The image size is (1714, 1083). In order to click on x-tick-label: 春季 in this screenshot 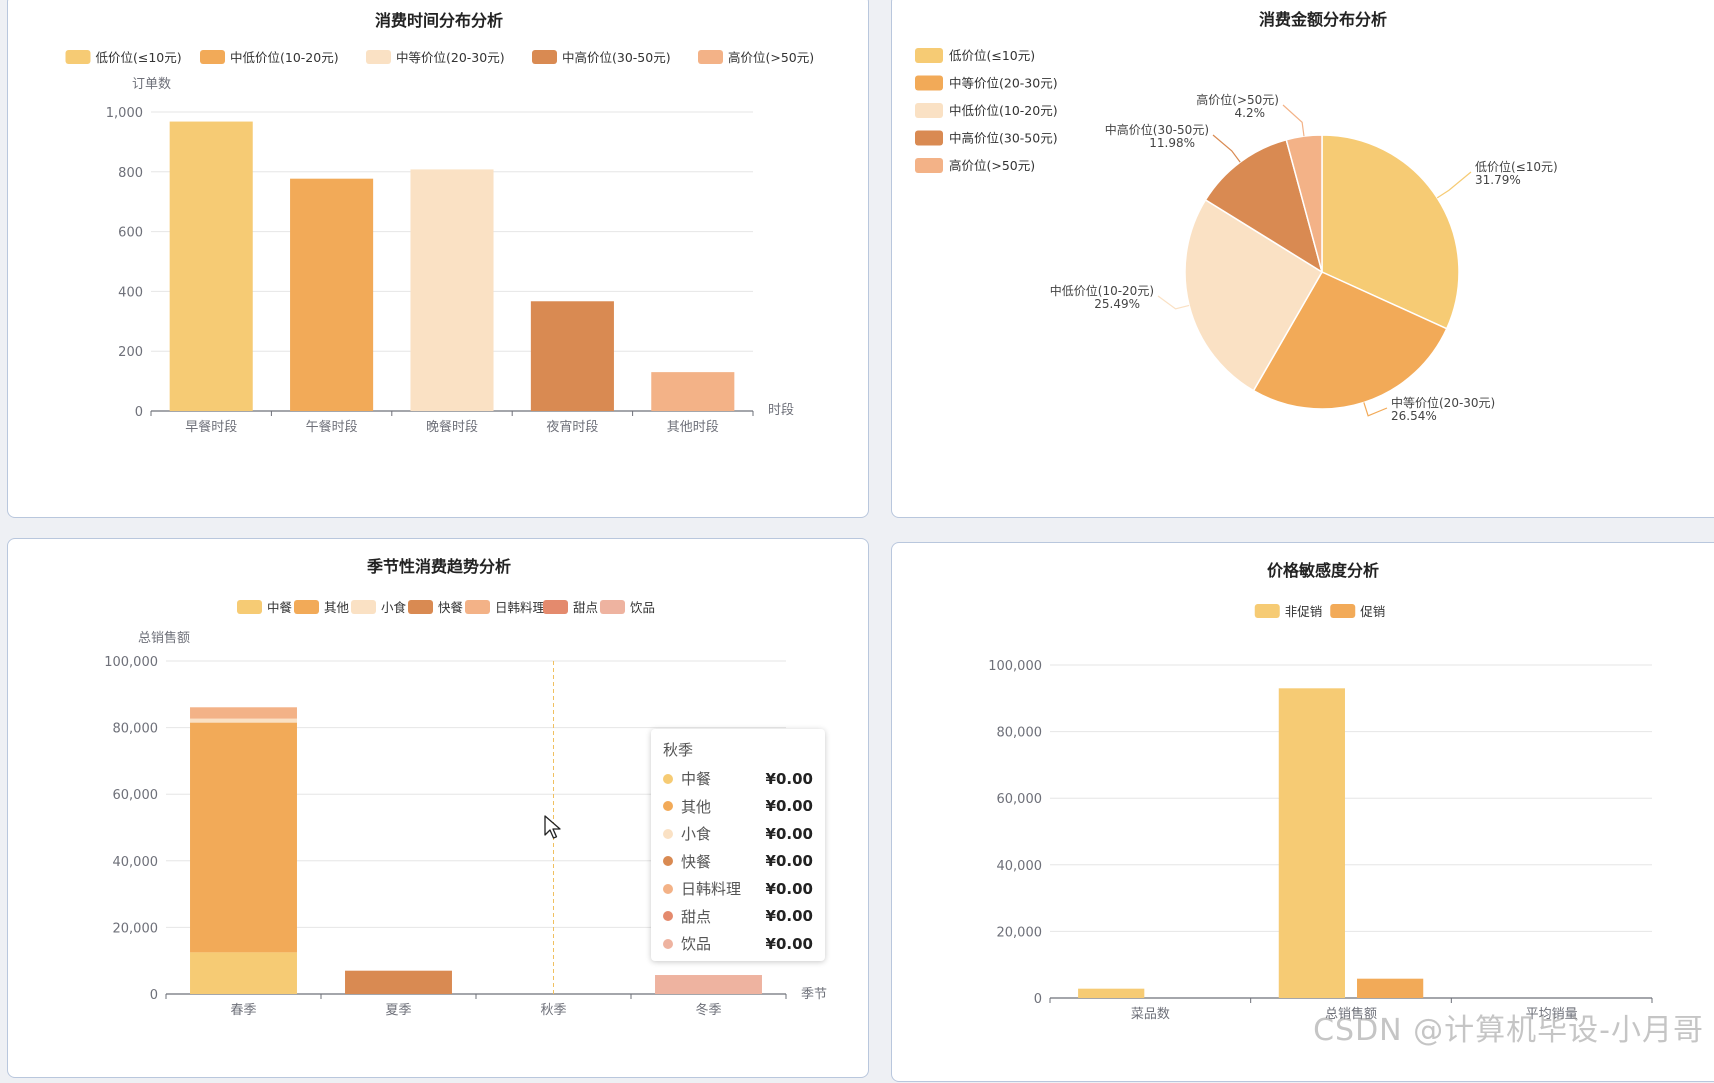, I will do `click(243, 1010)`.